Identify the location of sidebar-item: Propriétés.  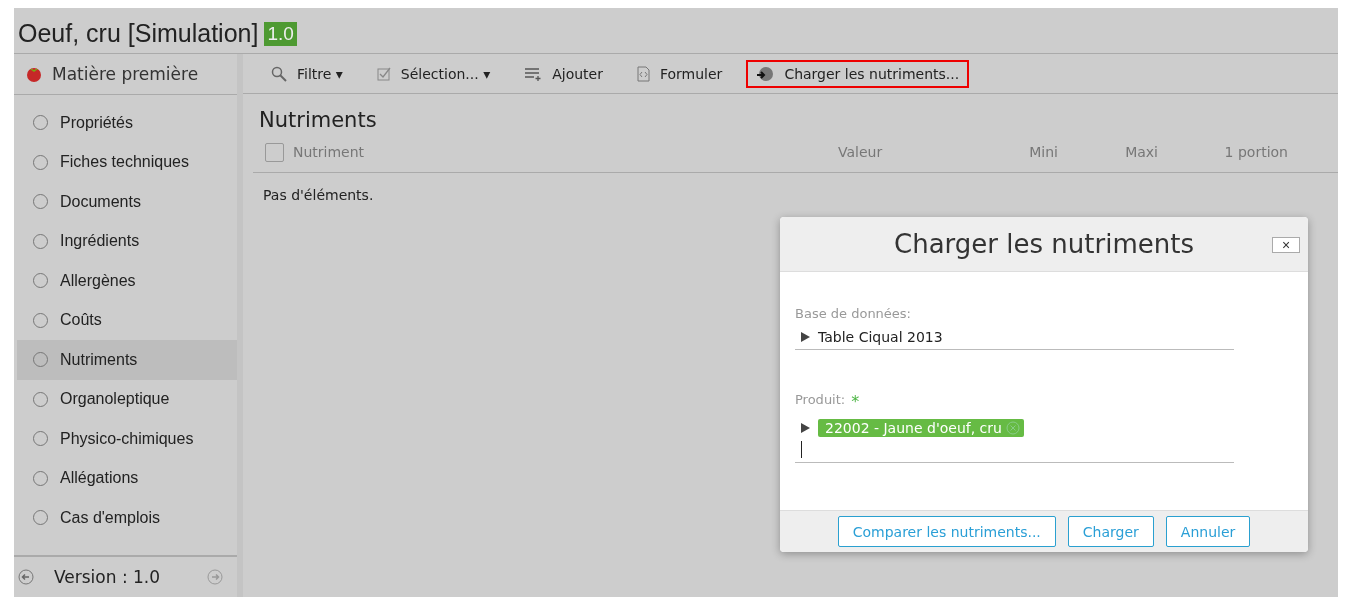
(127, 123).